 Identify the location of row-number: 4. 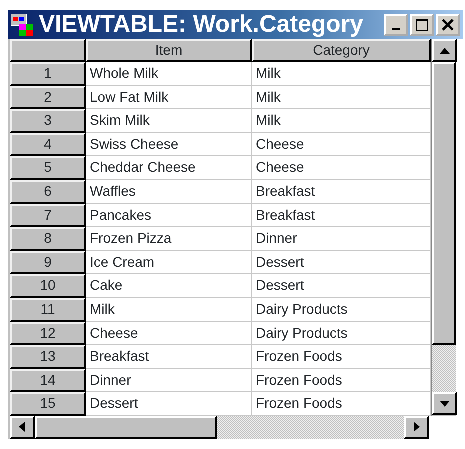
(48, 144).